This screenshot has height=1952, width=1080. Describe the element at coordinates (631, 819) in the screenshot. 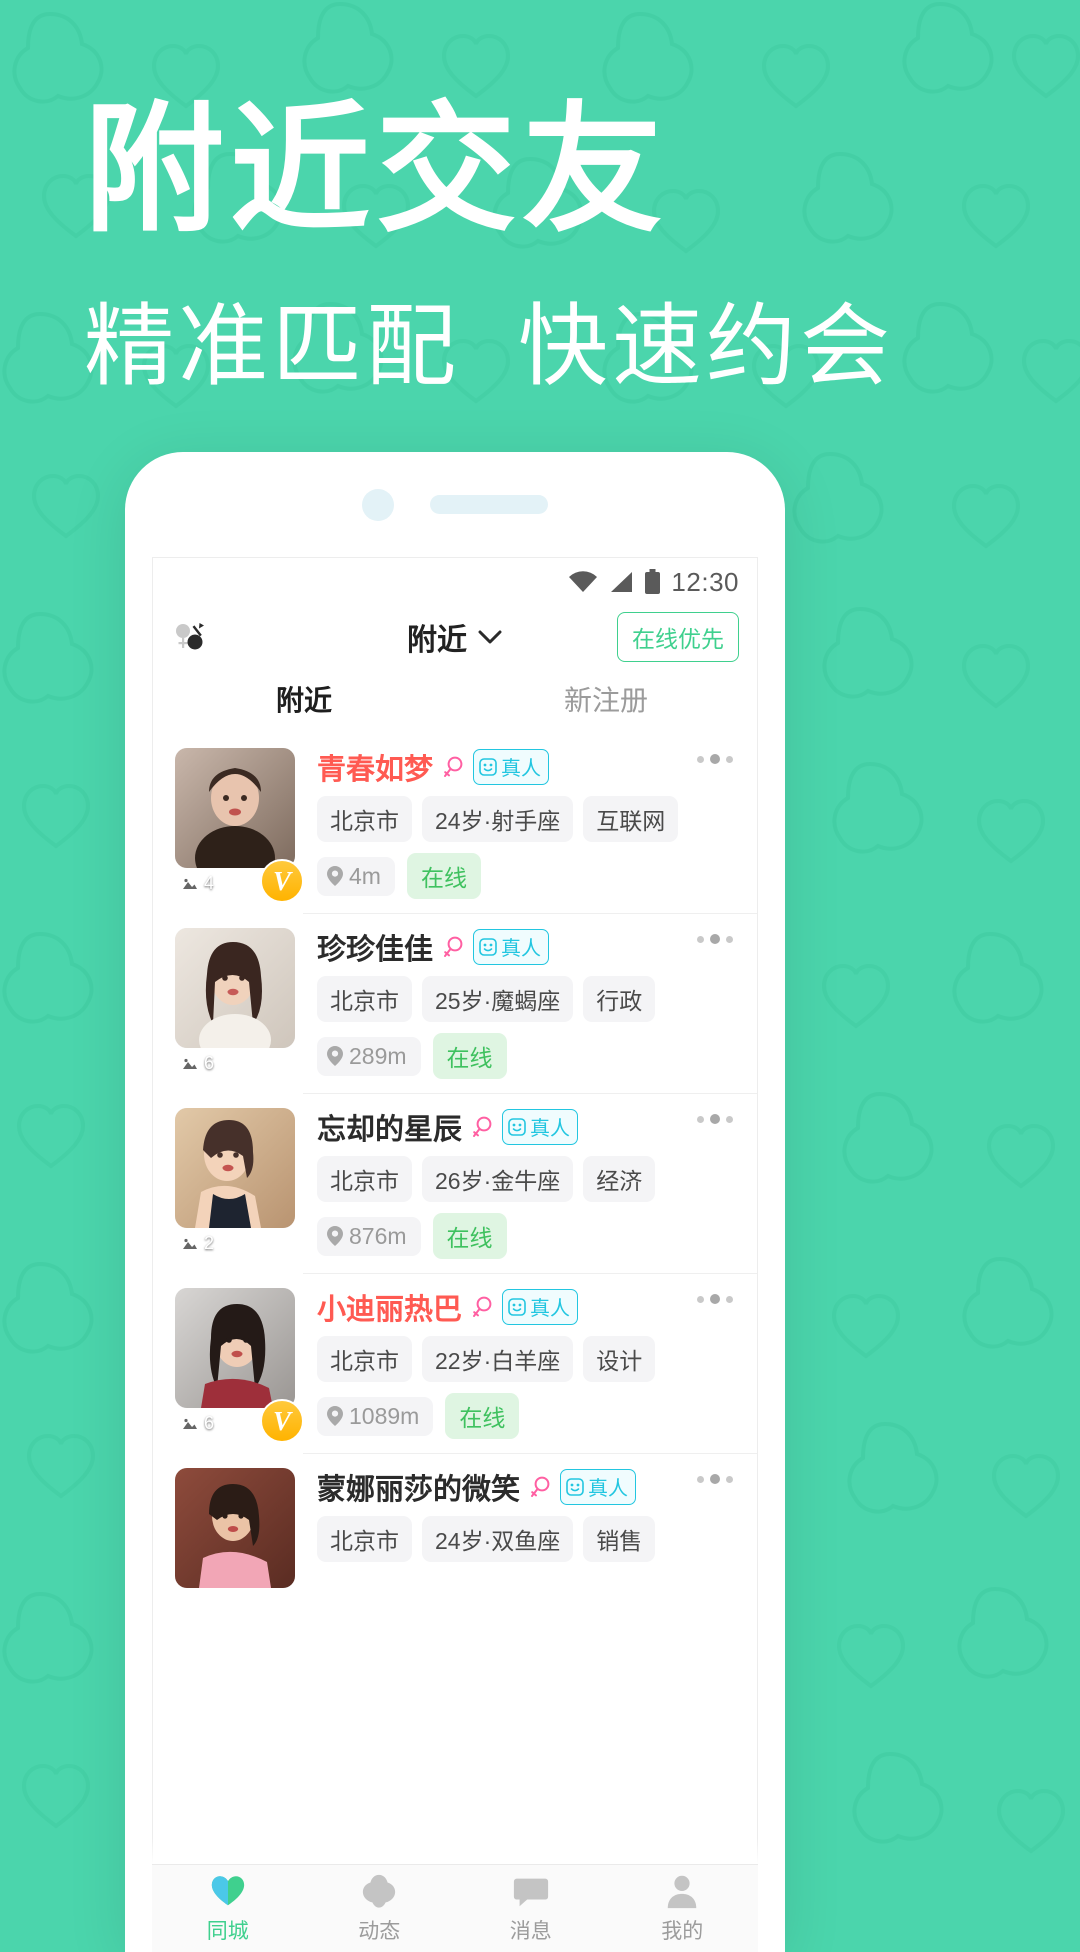

I see `tag-industry: 互联网` at that location.